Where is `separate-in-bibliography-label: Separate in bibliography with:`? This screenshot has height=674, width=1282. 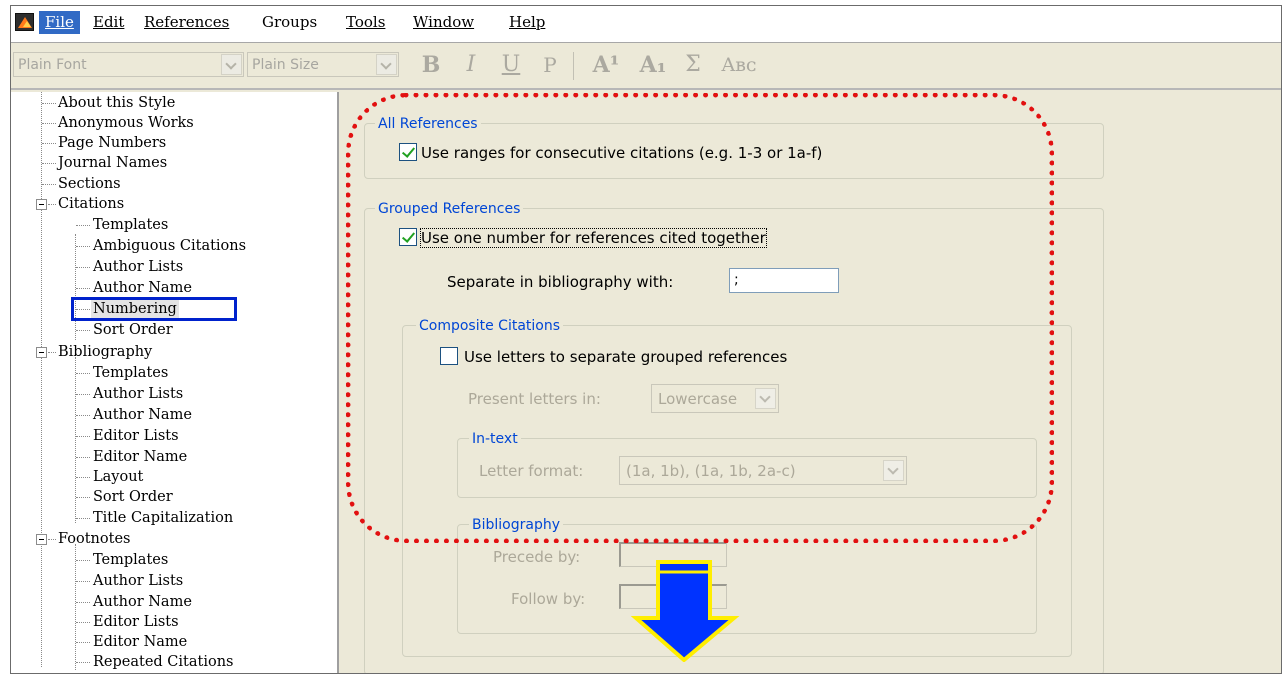 separate-in-bibliography-label: Separate in bibliography with: is located at coordinates (560, 282).